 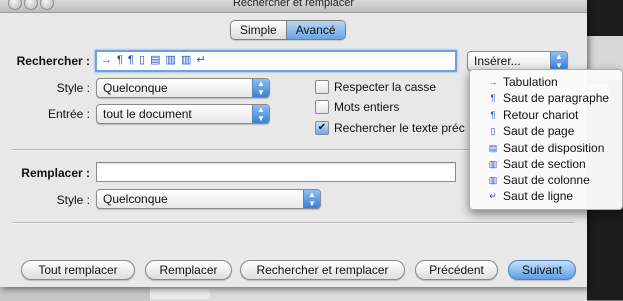 What do you see at coordinates (183, 88) in the screenshot?
I see `search-style-select: Quelconque ▲ ▼` at bounding box center [183, 88].